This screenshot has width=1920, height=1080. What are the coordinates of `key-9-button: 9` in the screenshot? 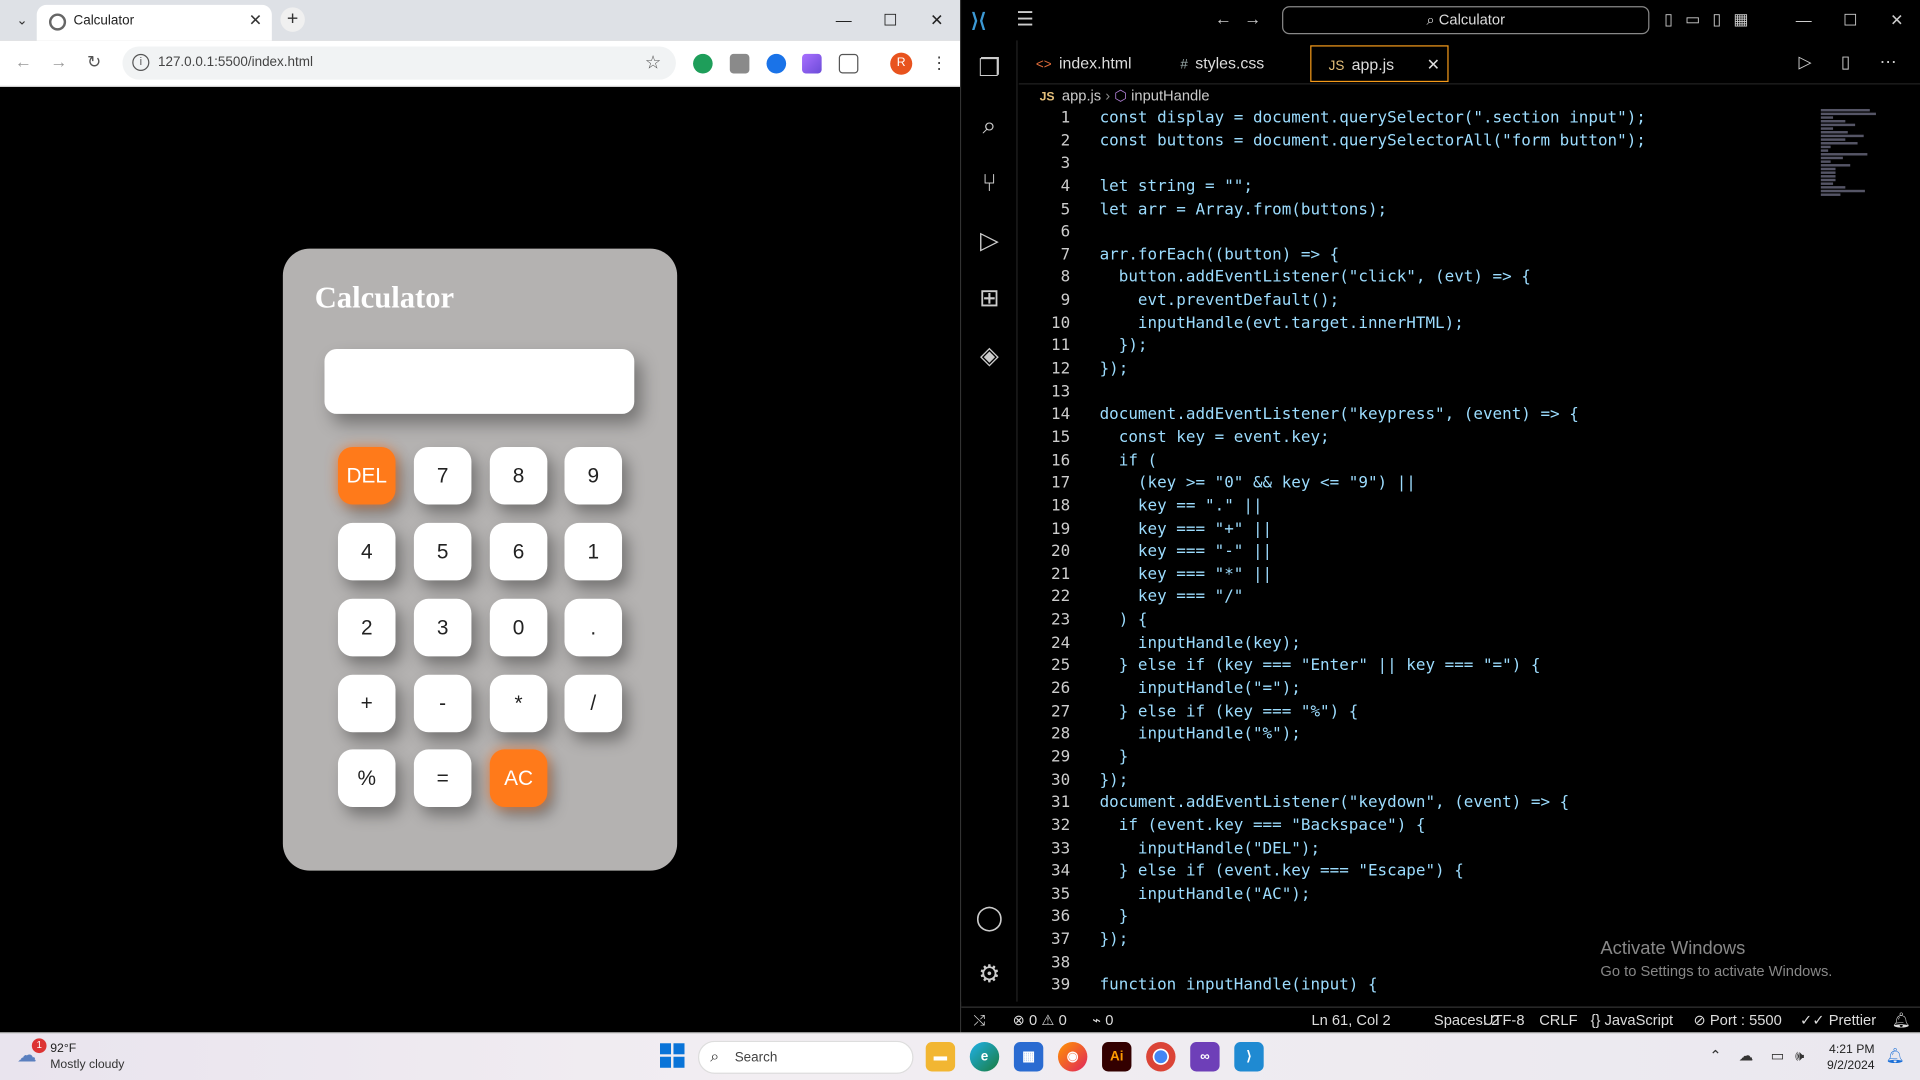 It's located at (593, 475).